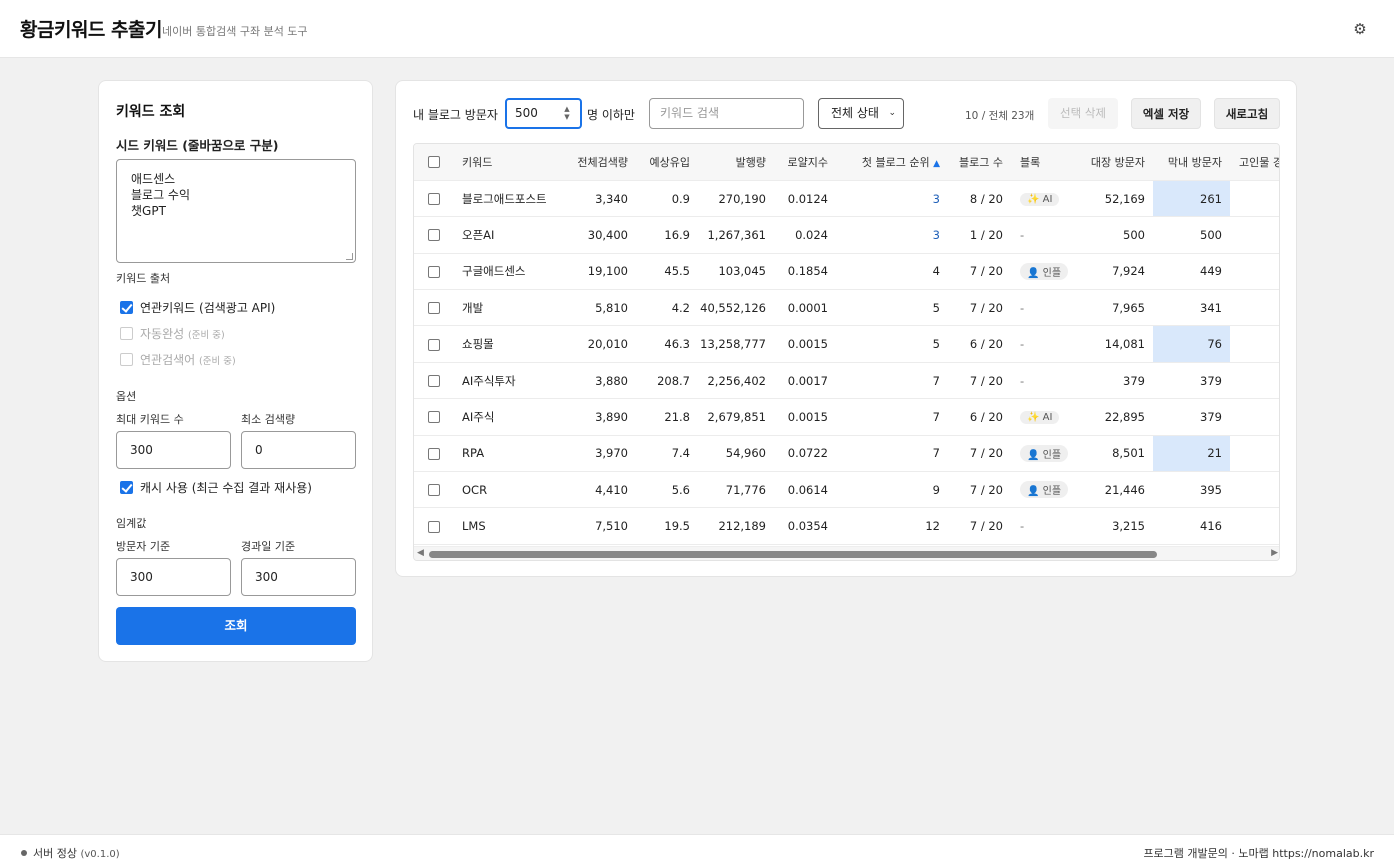 This screenshot has width=1394, height=868. I want to click on cell-youngest-visitors: 449, so click(1191, 272).